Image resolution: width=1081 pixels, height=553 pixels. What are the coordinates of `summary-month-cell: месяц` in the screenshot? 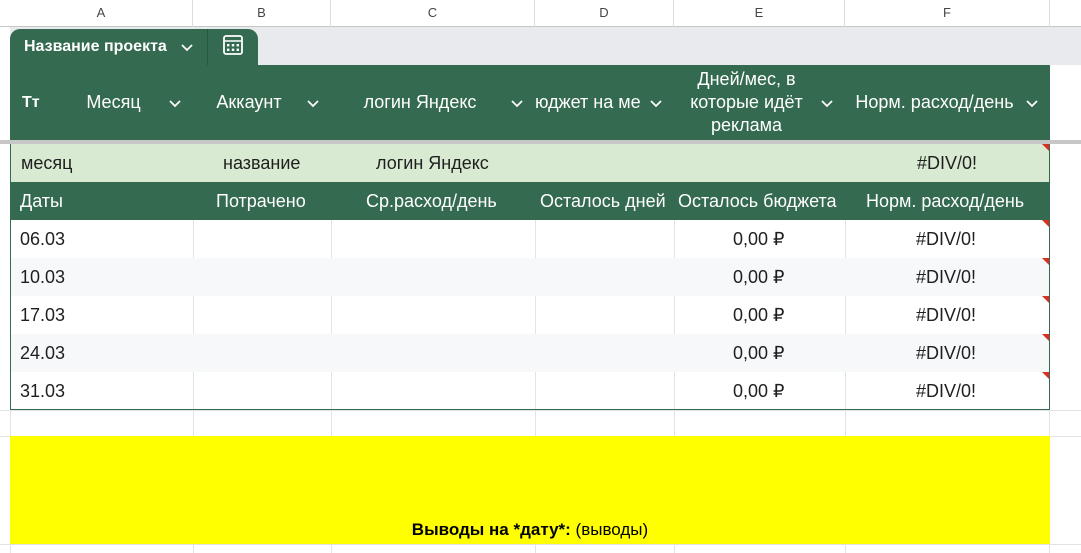 It's located at (46, 163).